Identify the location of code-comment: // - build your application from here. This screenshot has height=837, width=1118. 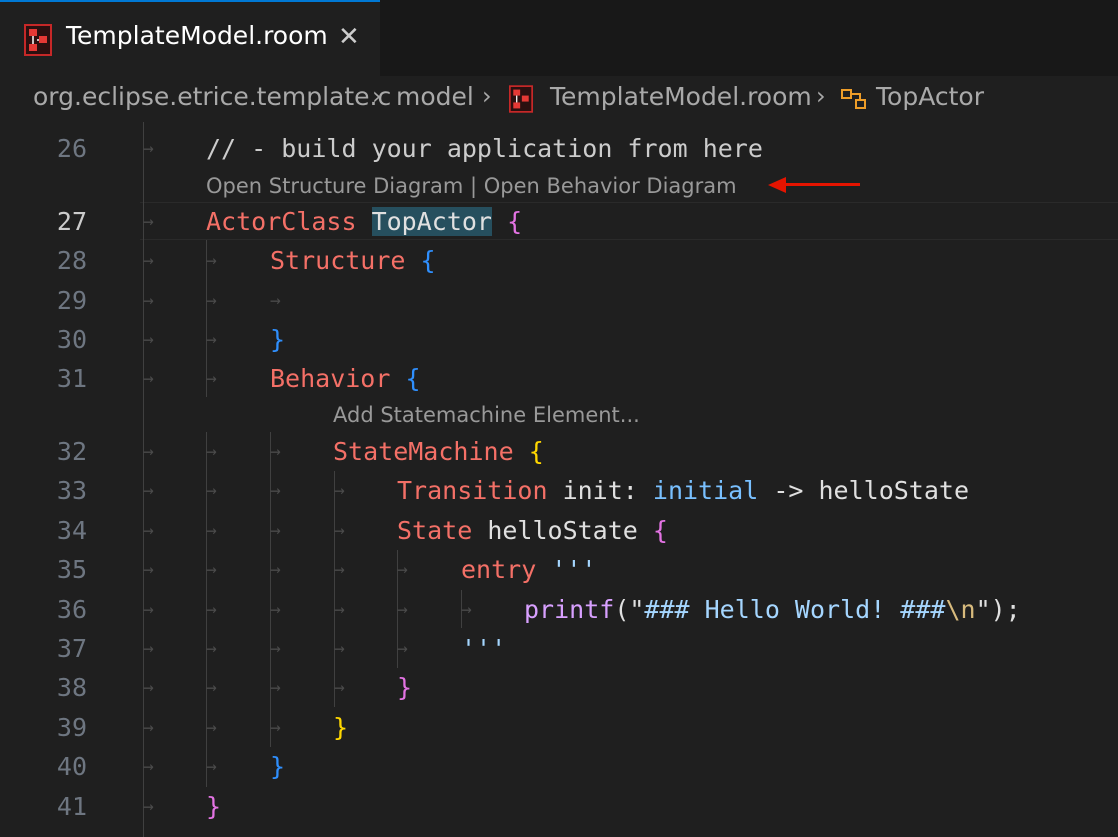
(484, 148).